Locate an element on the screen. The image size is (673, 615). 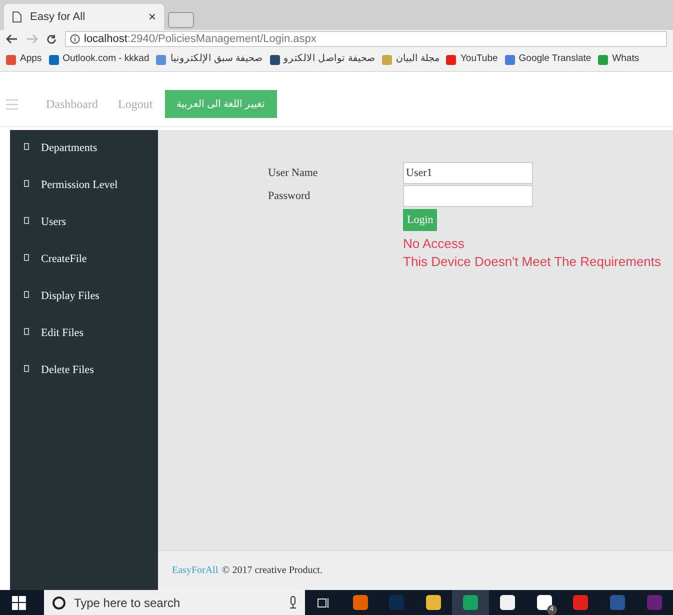
sidebar-item: Delete Files is located at coordinates (84, 380).